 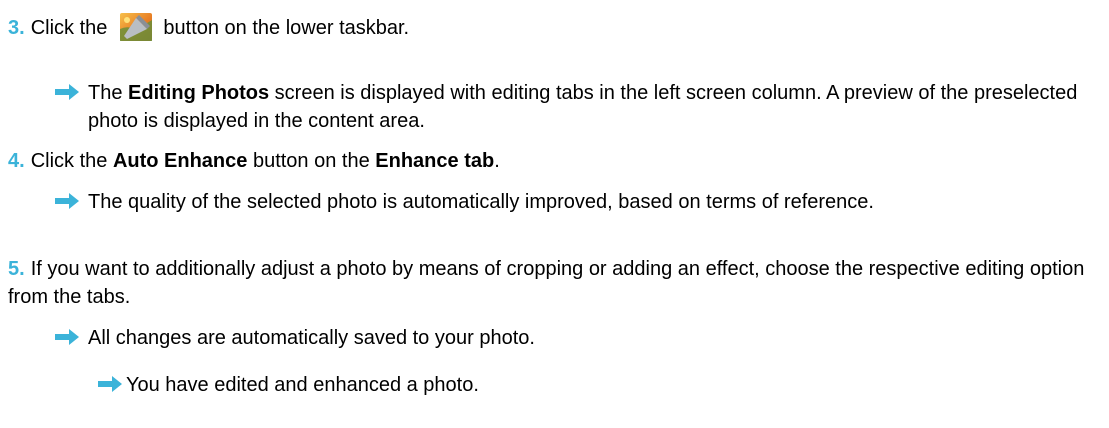 I want to click on auto-enhance-label: Auto Enhance, so click(x=180, y=161).